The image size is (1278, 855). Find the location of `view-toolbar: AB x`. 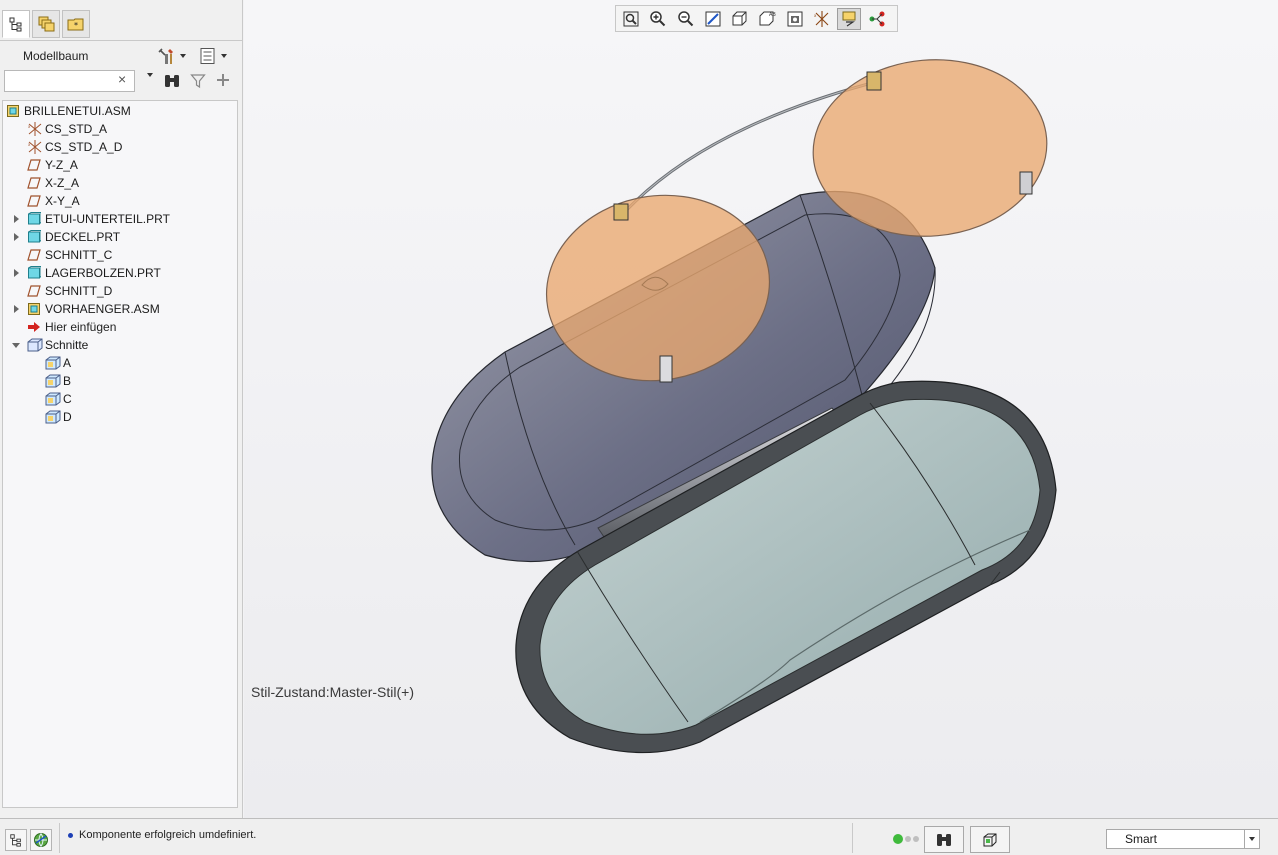

view-toolbar: AB x is located at coordinates (756, 18).